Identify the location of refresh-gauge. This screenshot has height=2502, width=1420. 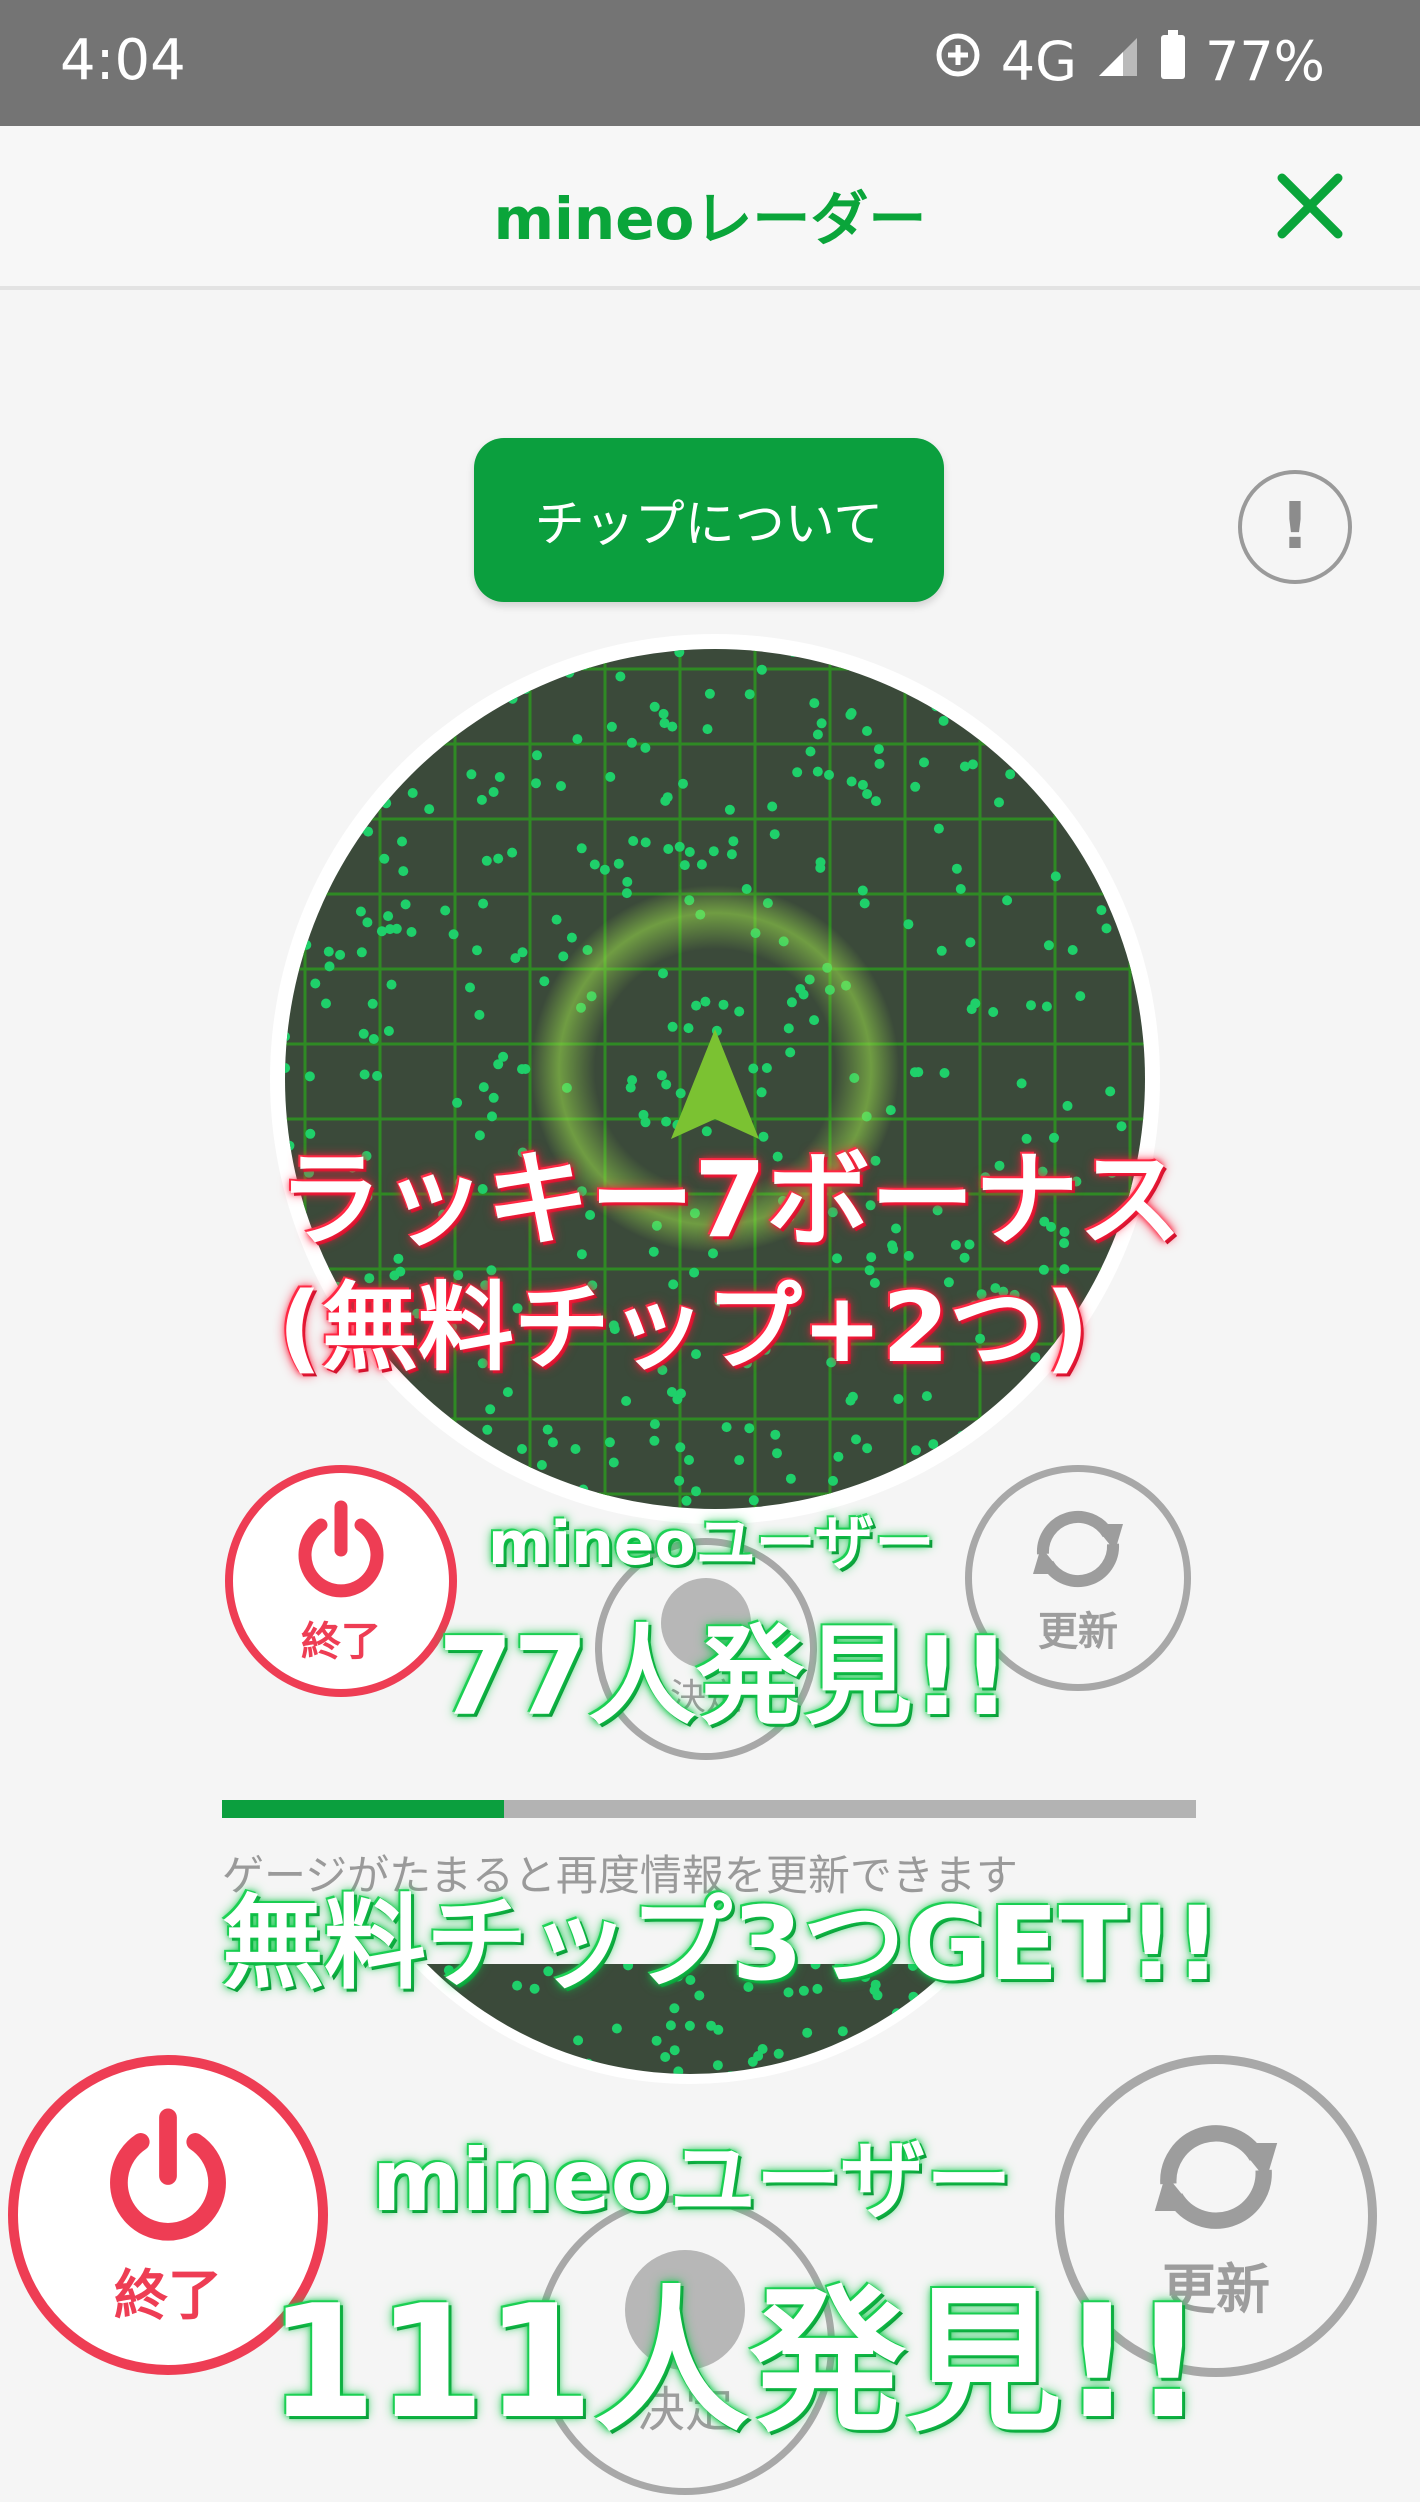
(709, 1809).